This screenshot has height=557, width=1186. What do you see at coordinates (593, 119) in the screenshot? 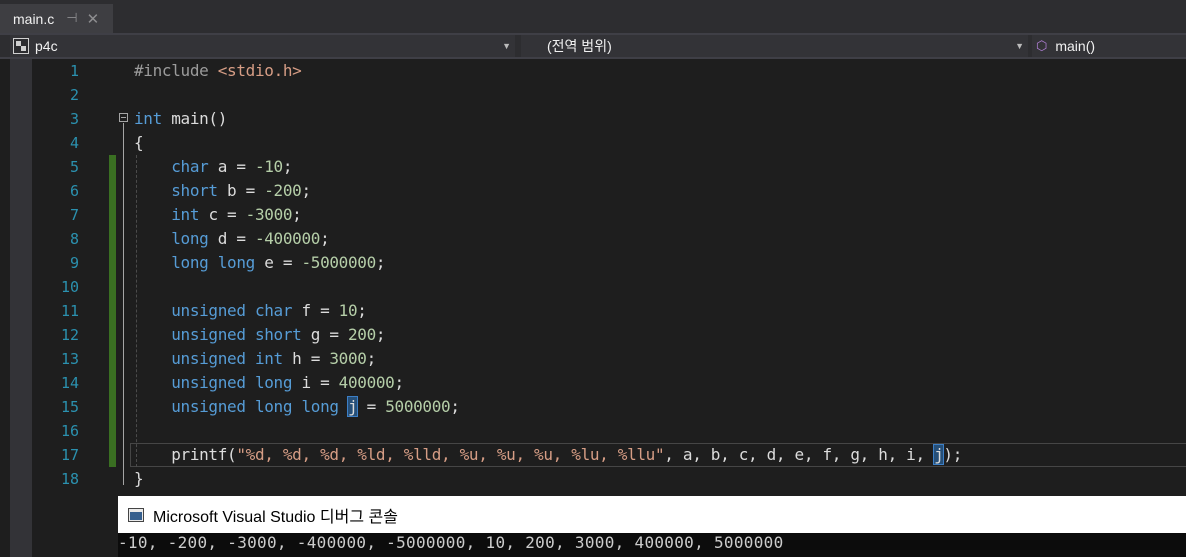
I see `code-line: 3 int main()` at bounding box center [593, 119].